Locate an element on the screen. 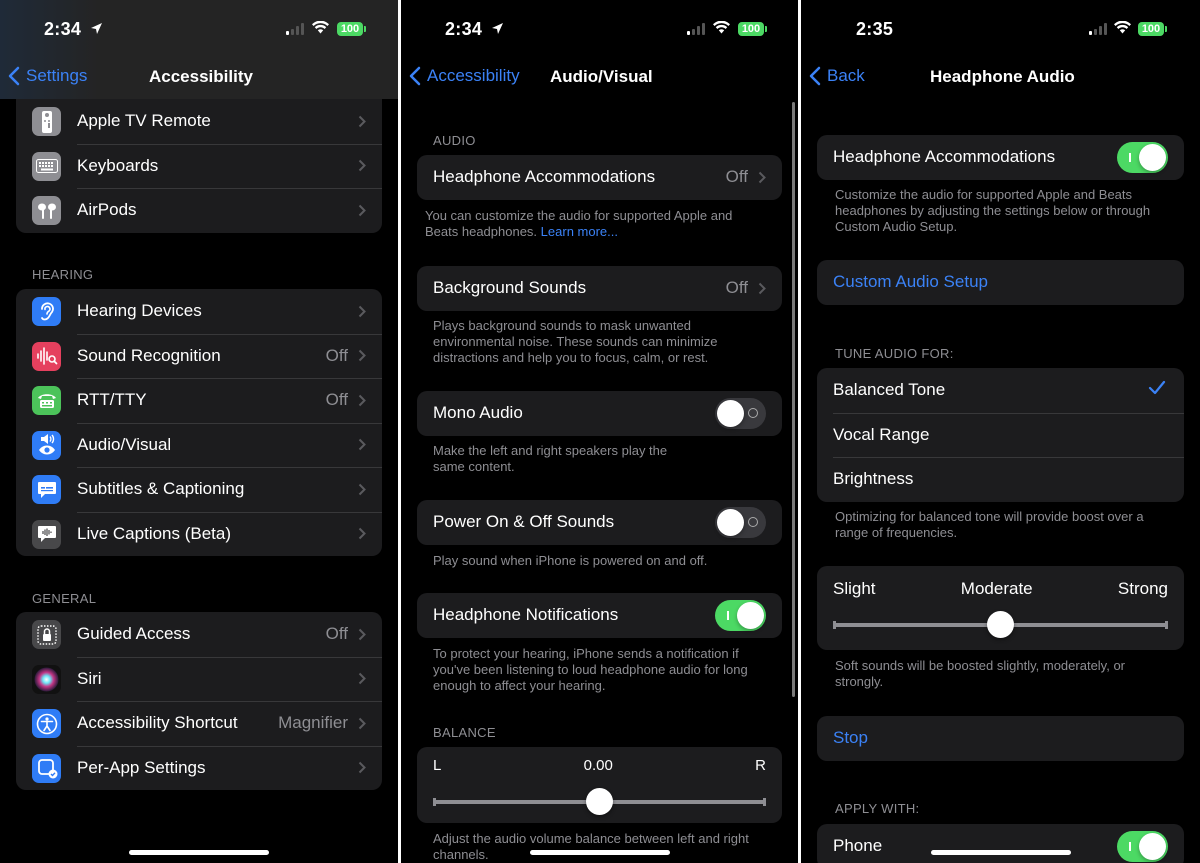  boost-slider-track is located at coordinates (1000, 624).